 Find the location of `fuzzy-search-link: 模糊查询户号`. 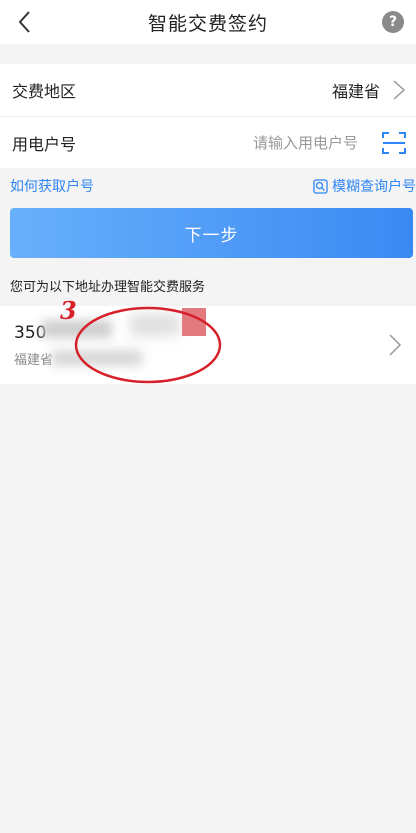

fuzzy-search-link: 模糊查询户号 is located at coordinates (364, 186).